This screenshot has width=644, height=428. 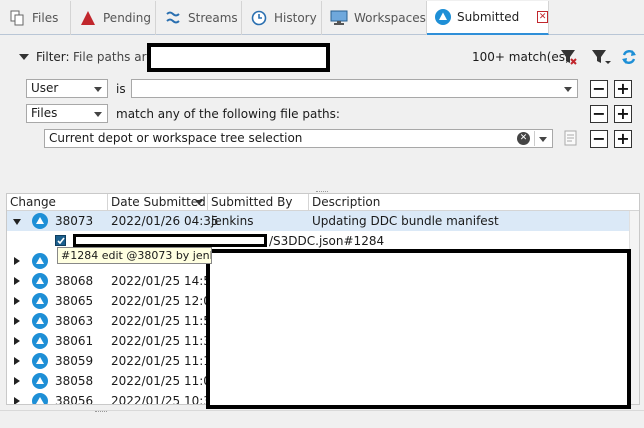 I want to click on change-number: 38065, so click(x=74, y=301).